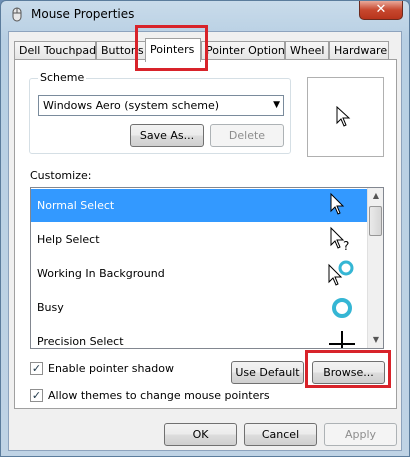  I want to click on list-item: Busy, so click(201, 307).